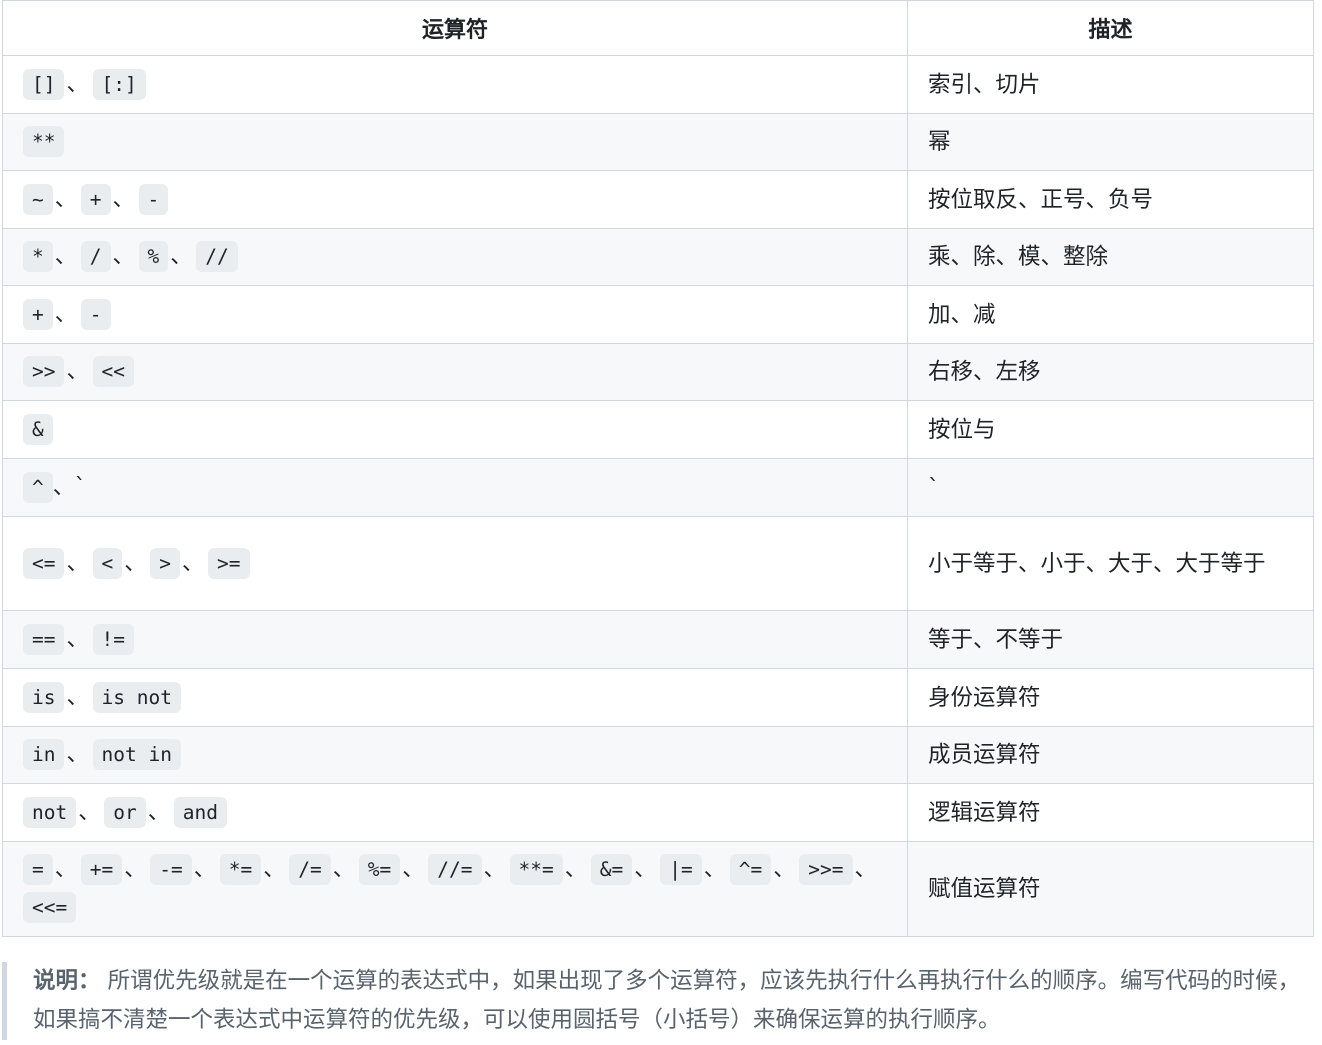 This screenshot has height=1045, width=1322. What do you see at coordinates (165, 563) in the screenshot?
I see `operator-code: >` at bounding box center [165, 563].